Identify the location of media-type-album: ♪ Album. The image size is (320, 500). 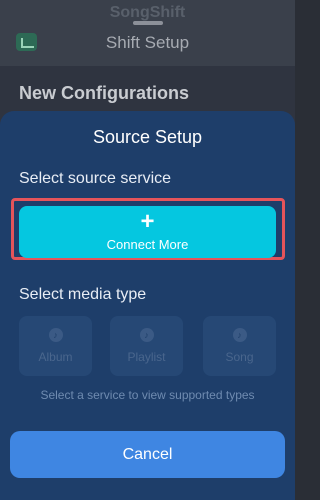
(55, 346).